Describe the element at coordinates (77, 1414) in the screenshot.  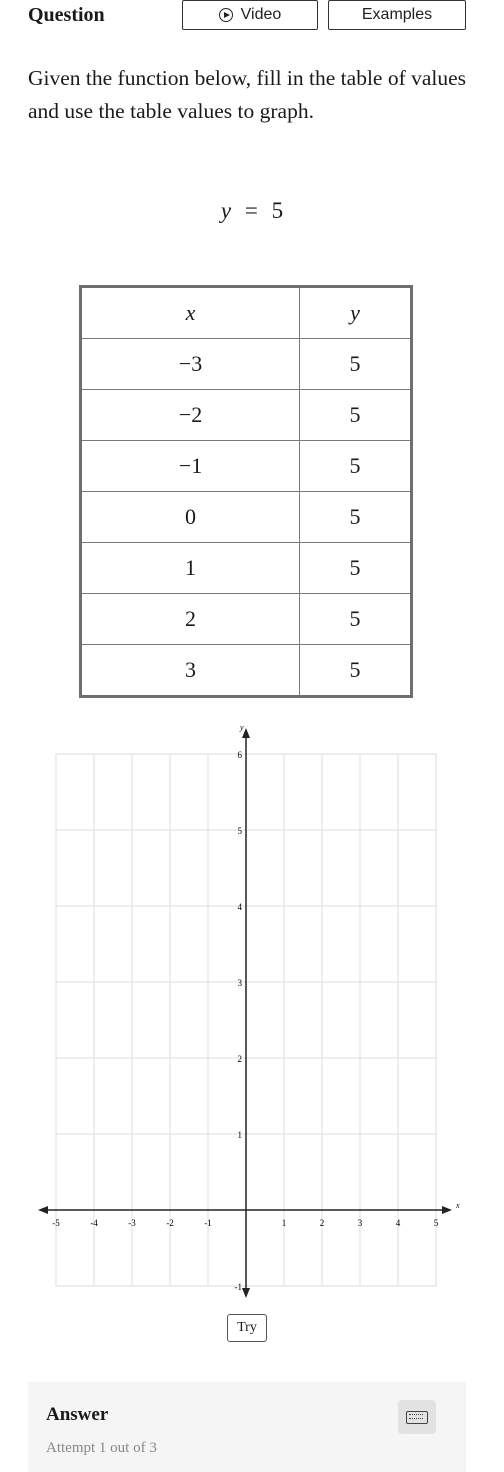
I see `answer-label: Answer` at that location.